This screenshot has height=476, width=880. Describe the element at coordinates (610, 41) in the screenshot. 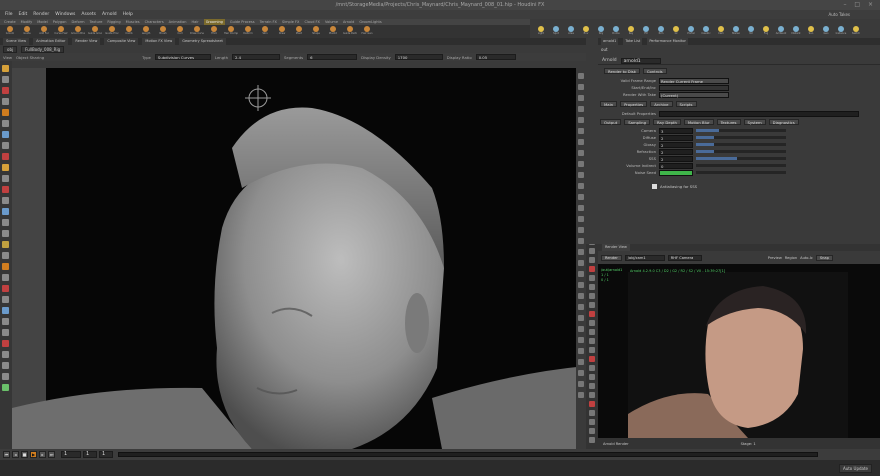

I see `right-tab-0: arnold1` at that location.